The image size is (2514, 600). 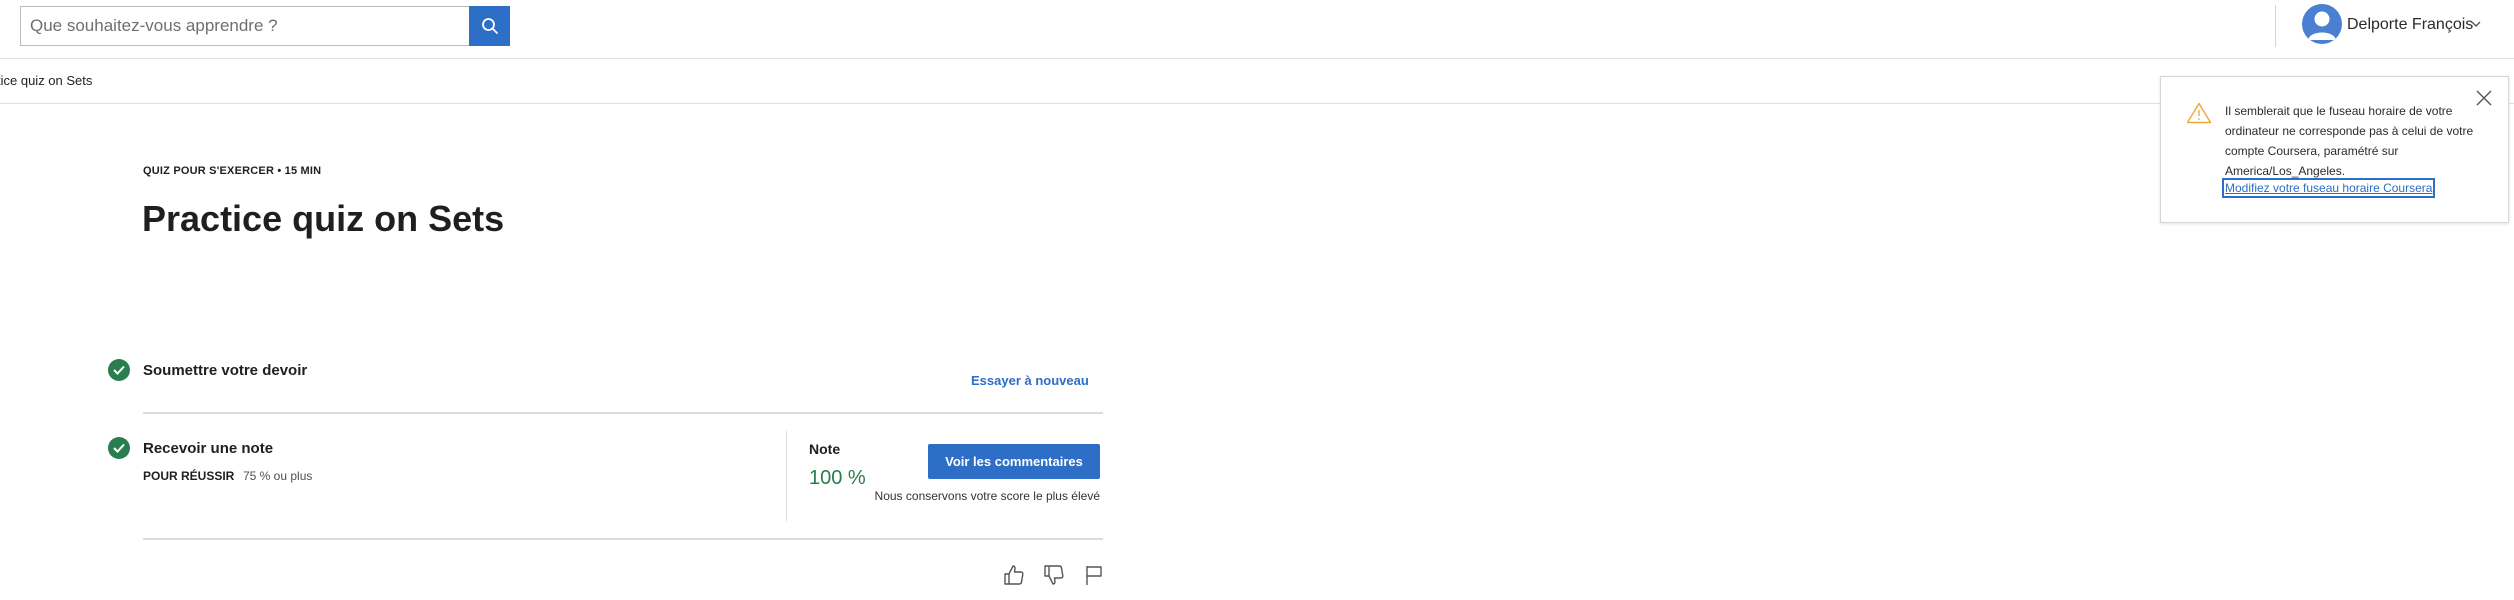 I want to click on change-timezone-link: Modifiez votre fuseau horaire Coursera, so click(x=2328, y=188).